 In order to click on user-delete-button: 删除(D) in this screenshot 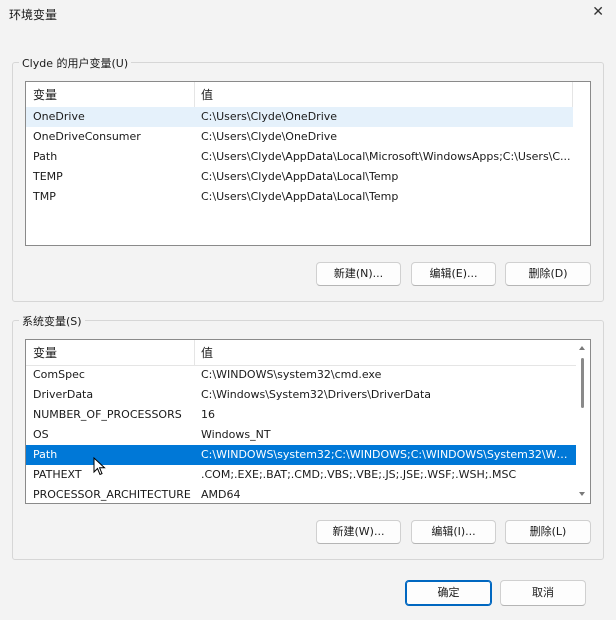, I will do `click(548, 274)`.